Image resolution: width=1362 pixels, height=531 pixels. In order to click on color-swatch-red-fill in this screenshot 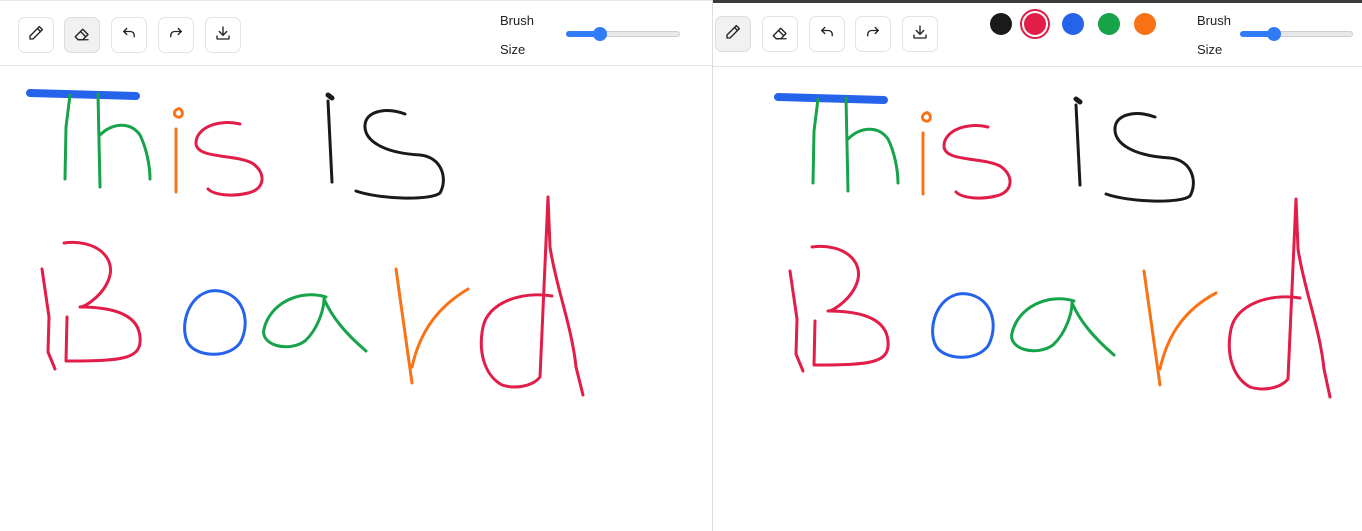, I will do `click(1035, 24)`.